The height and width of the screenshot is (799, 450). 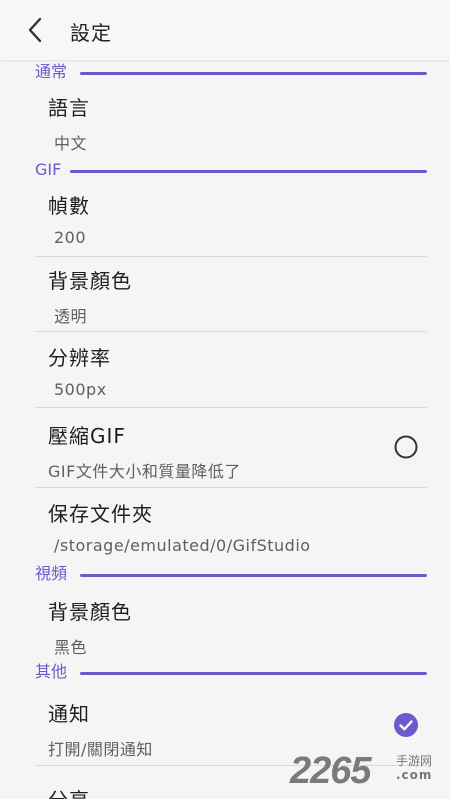 What do you see at coordinates (70, 237) in the screenshot?
I see `setting-value: 200` at bounding box center [70, 237].